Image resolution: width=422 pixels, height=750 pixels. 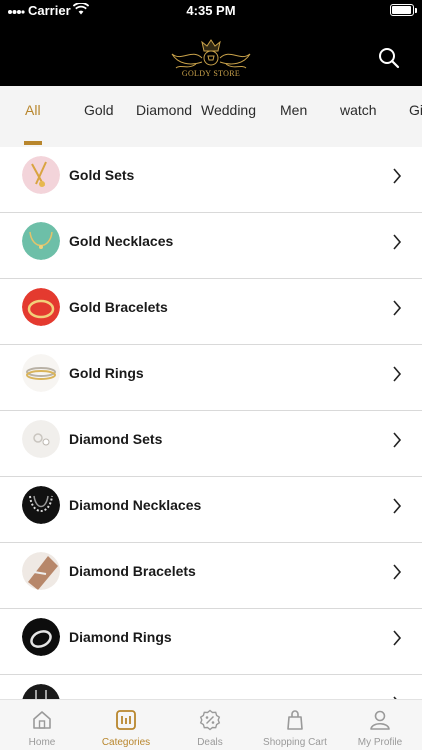 I want to click on tab-men: Men, so click(x=293, y=110).